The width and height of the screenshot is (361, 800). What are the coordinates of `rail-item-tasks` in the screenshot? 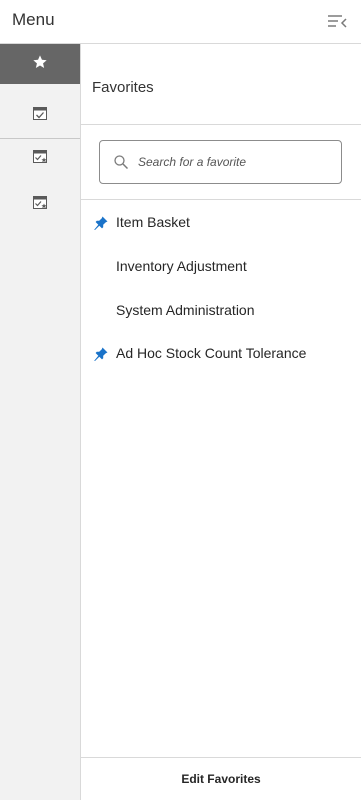 It's located at (40, 115).